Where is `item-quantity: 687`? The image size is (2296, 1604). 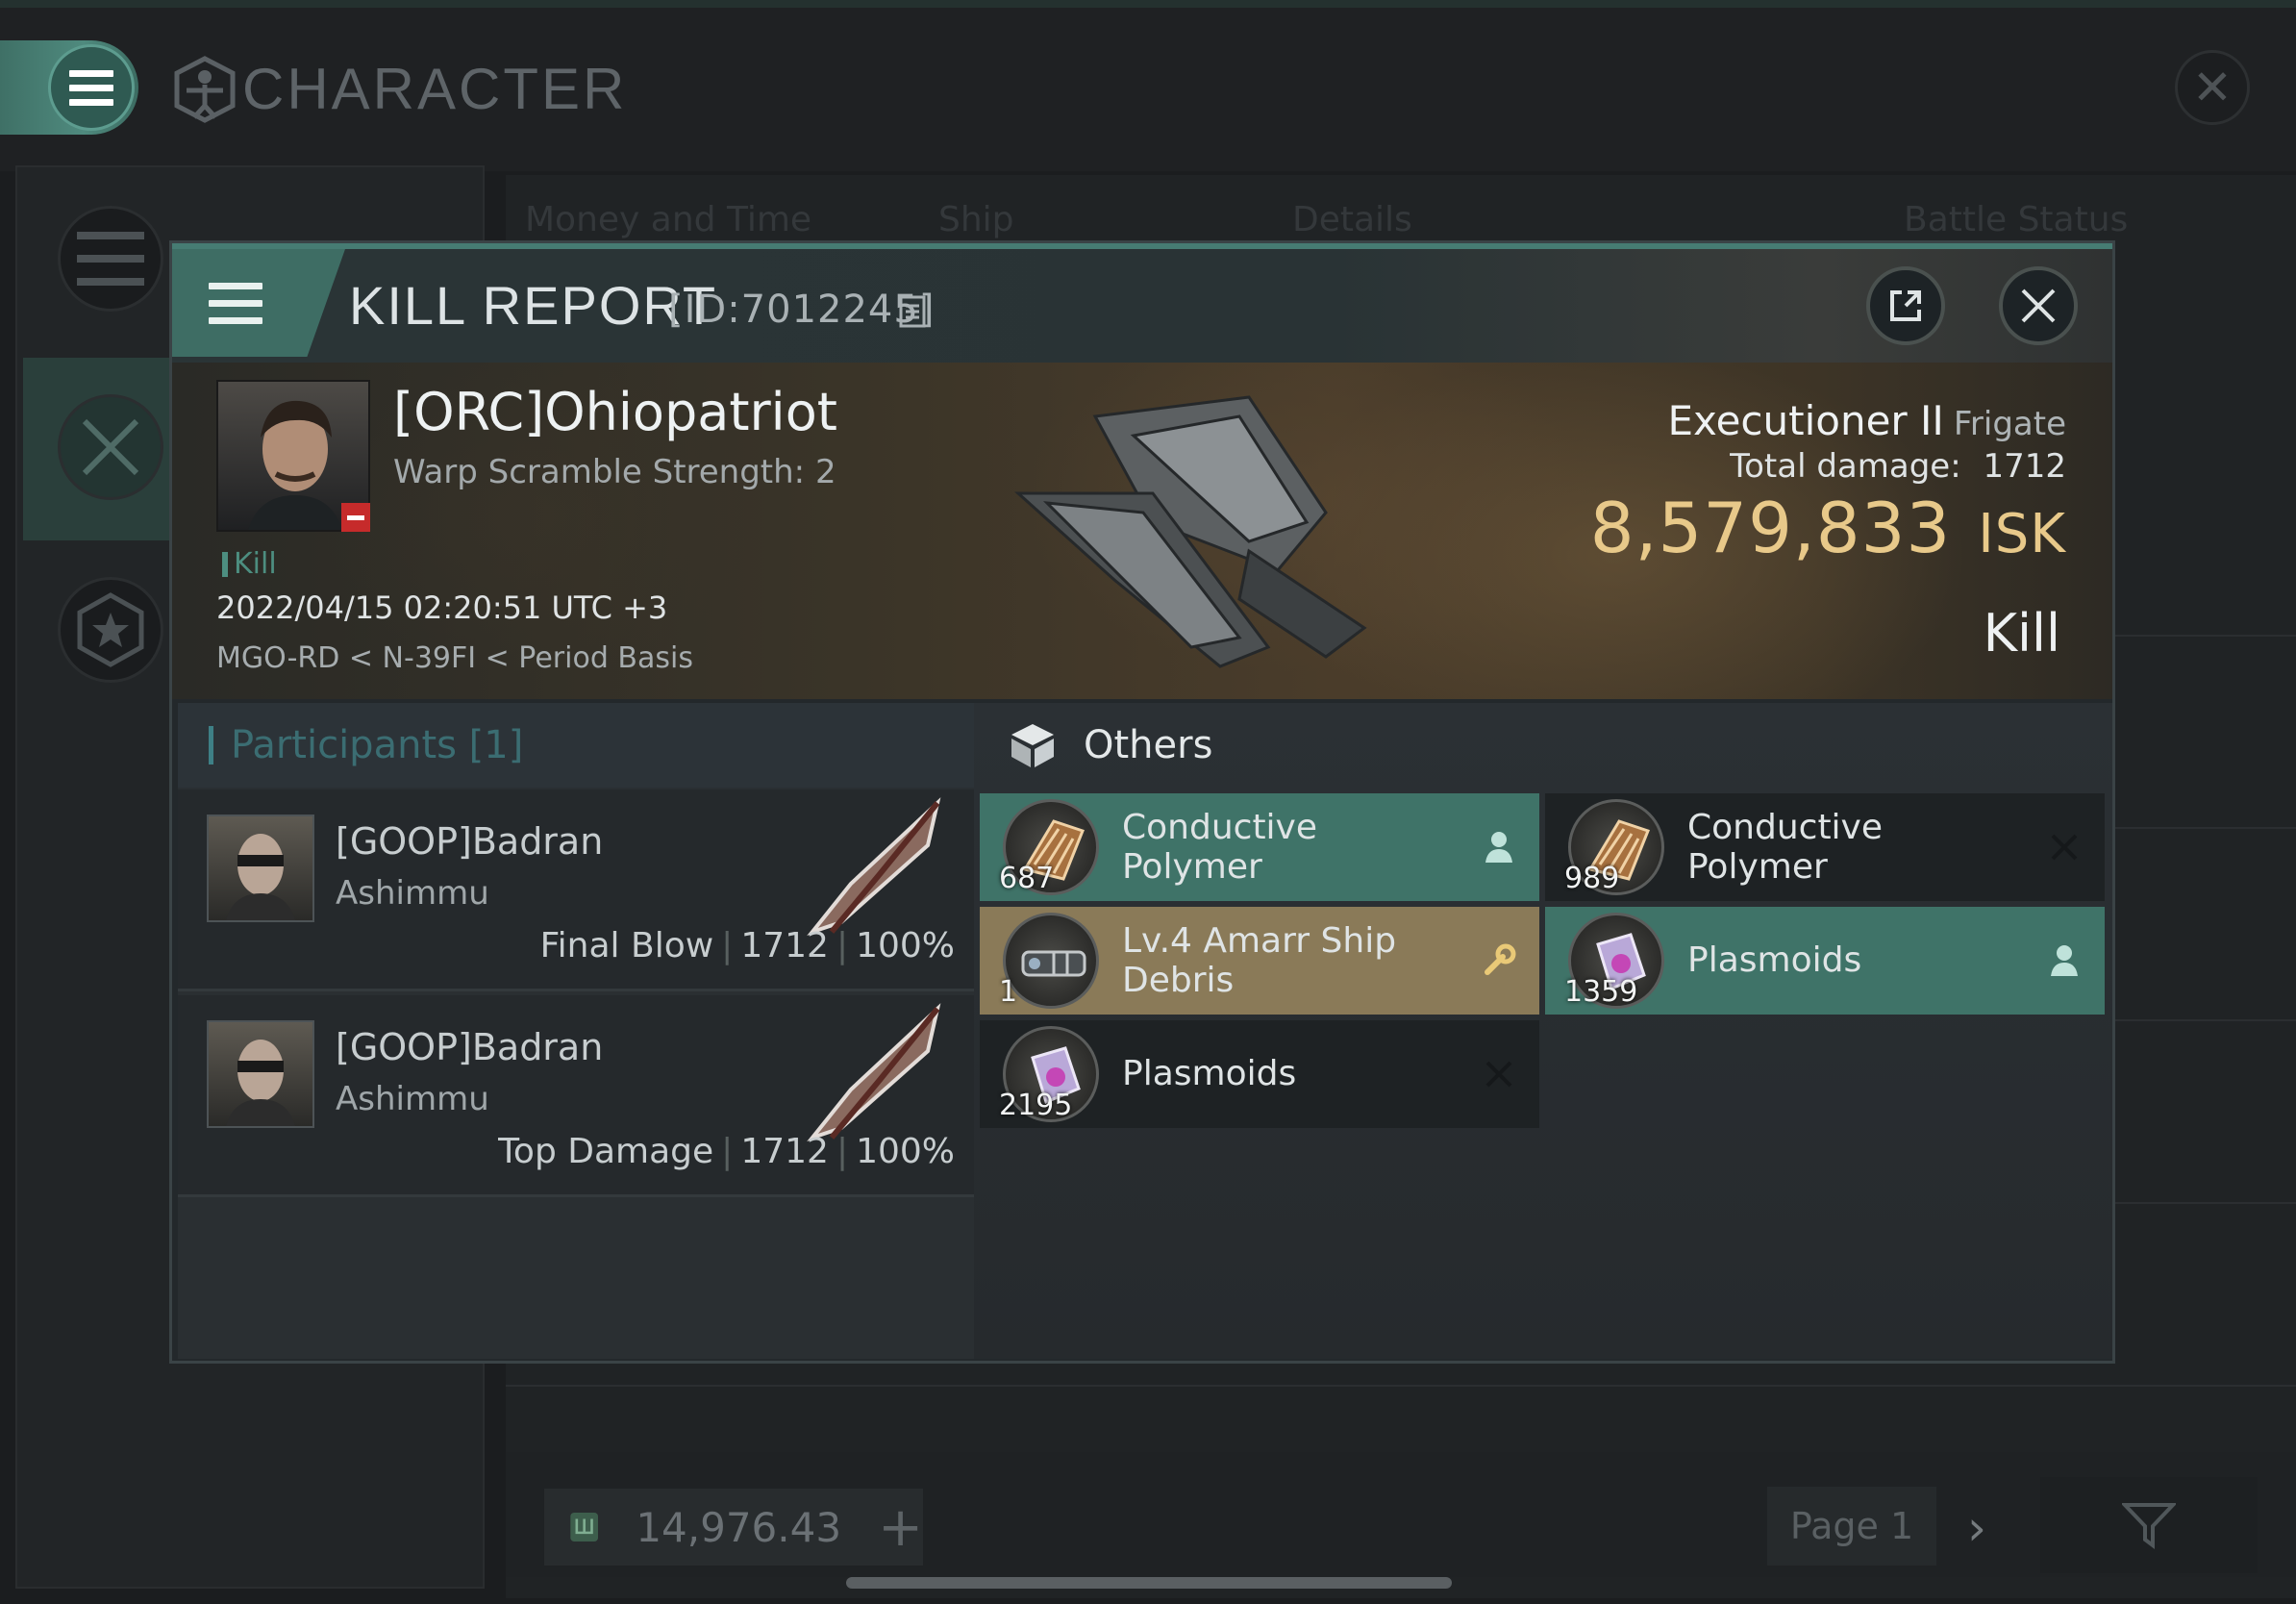 item-quantity: 687 is located at coordinates (1027, 878).